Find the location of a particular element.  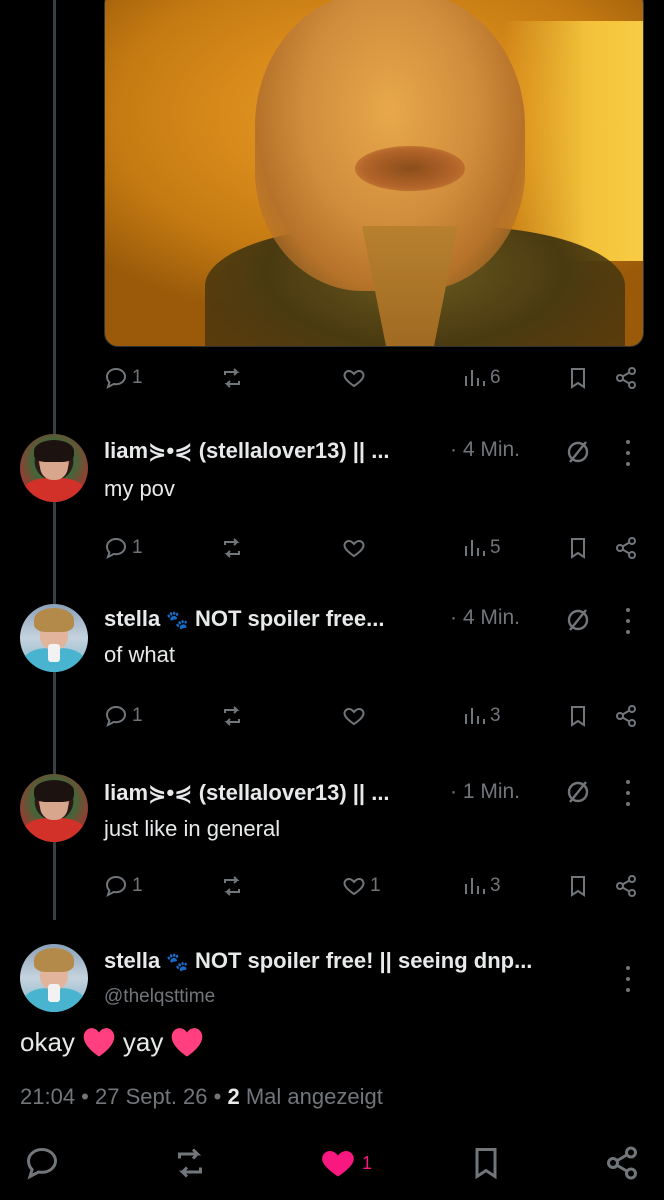

reply-actions-3: 1 1 3 is located at coordinates (332, 889).